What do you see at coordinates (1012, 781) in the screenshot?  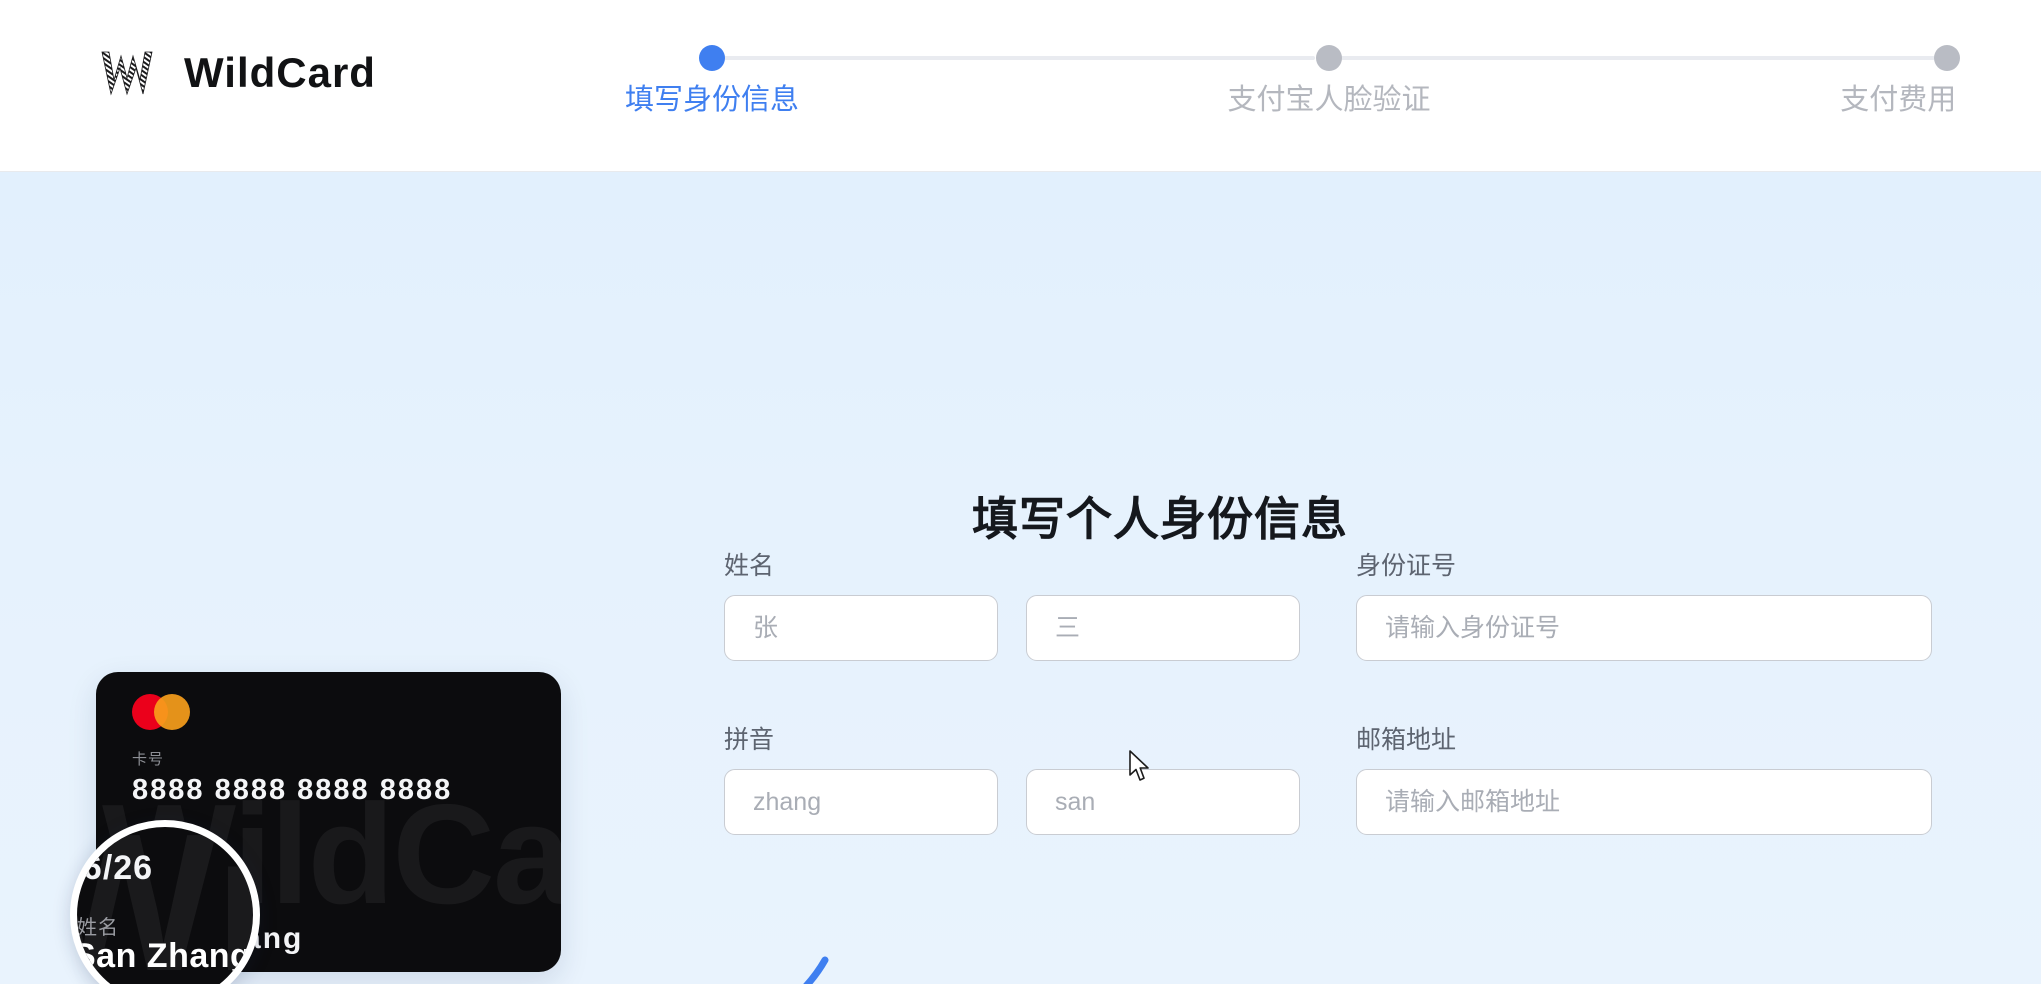 I see `field-group-pinyin: 拼音` at bounding box center [1012, 781].